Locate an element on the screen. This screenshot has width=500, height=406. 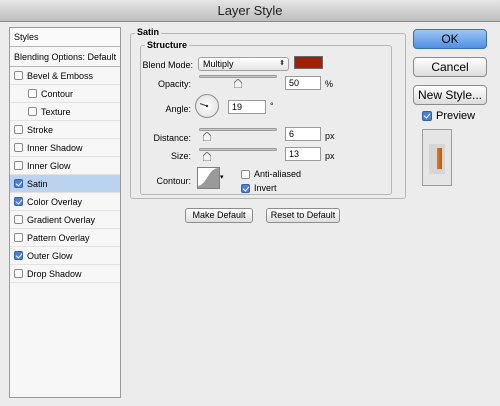
distance-label: Distance: is located at coordinates (172, 138).